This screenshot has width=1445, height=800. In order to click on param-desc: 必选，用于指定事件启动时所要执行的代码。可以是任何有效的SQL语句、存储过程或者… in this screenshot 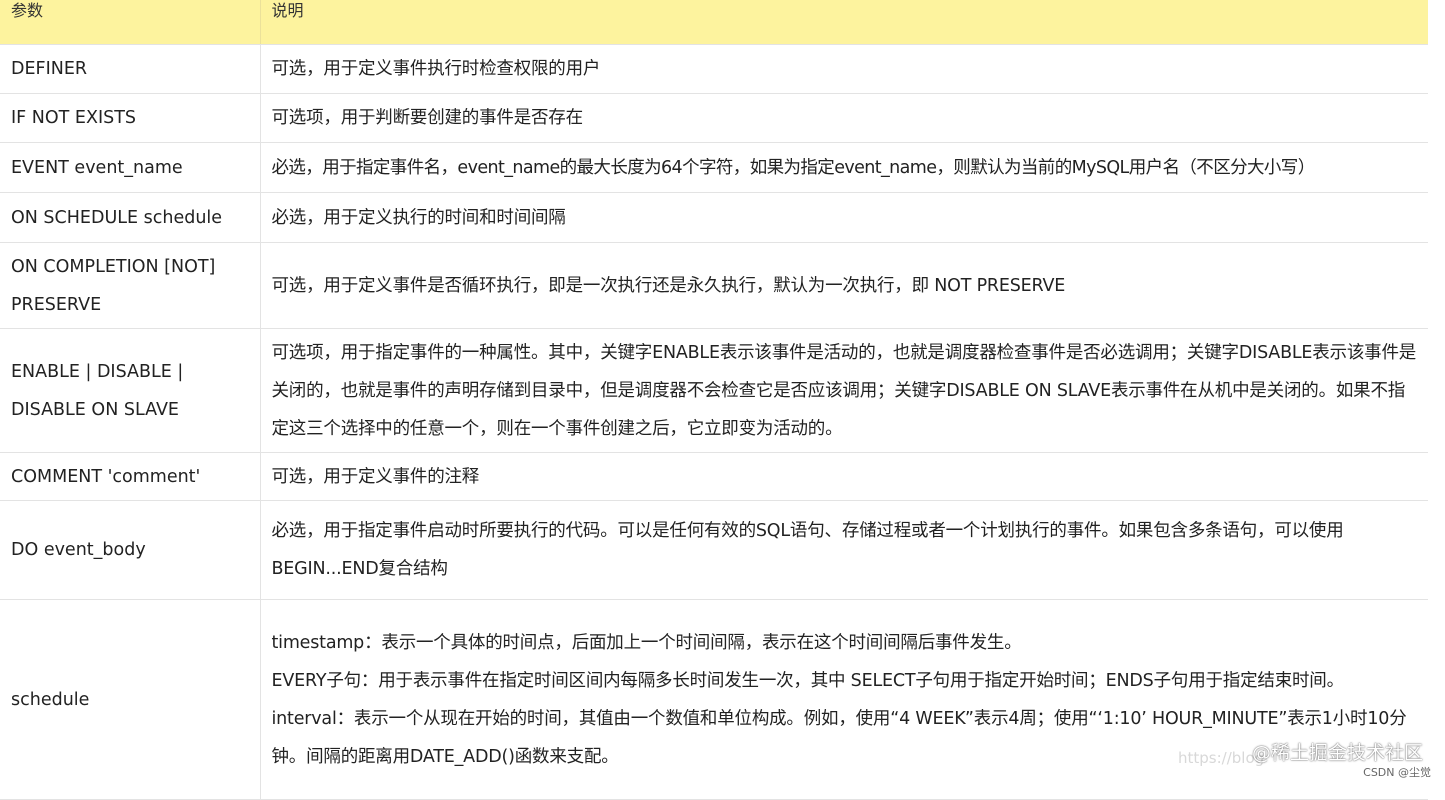, I will do `click(844, 550)`.